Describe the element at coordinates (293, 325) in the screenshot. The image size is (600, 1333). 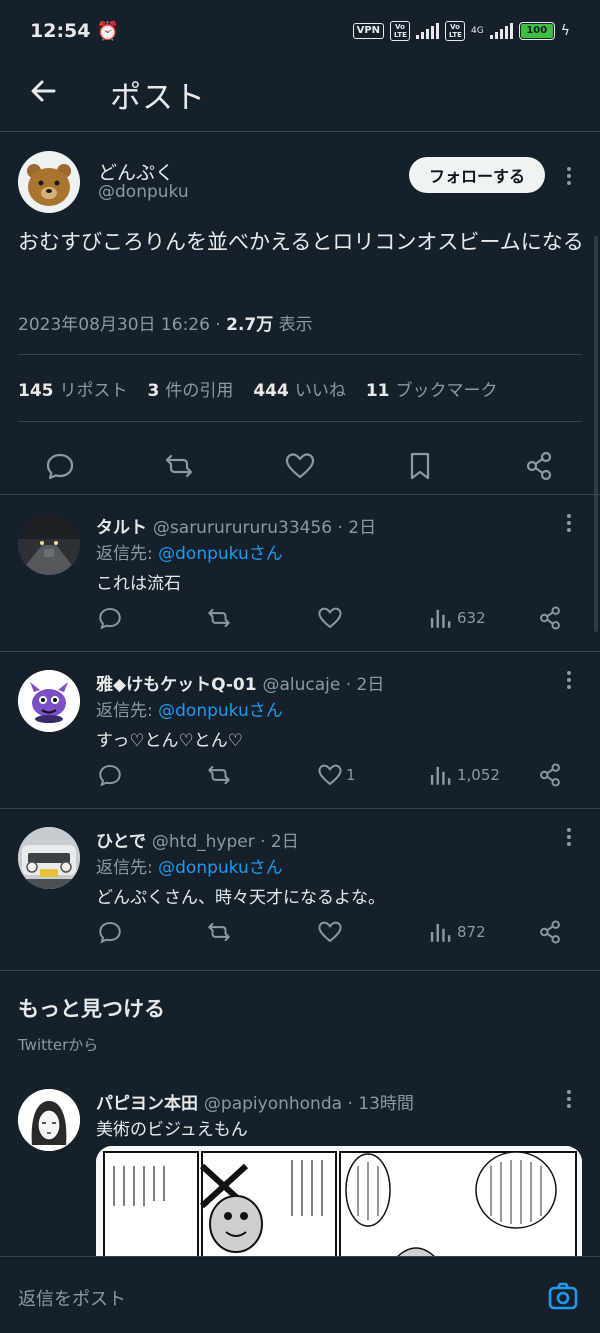
I see `views-label: 表示` at that location.